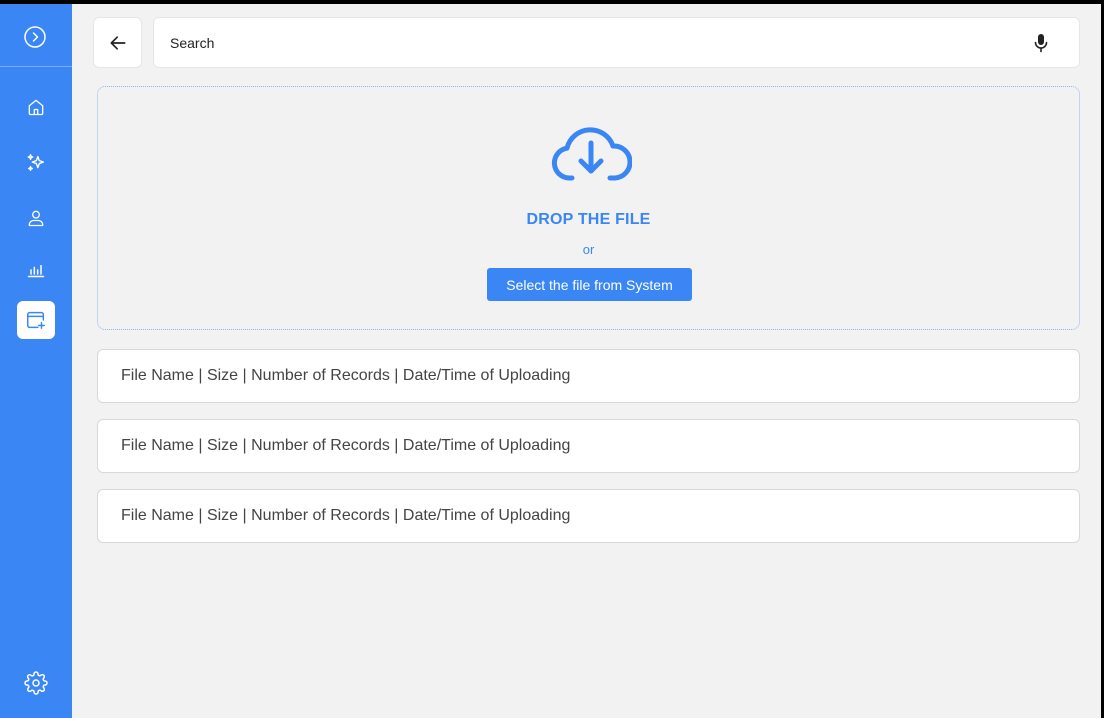 The height and width of the screenshot is (718, 1104). I want to click on bar-chart-icon, so click(36, 271).